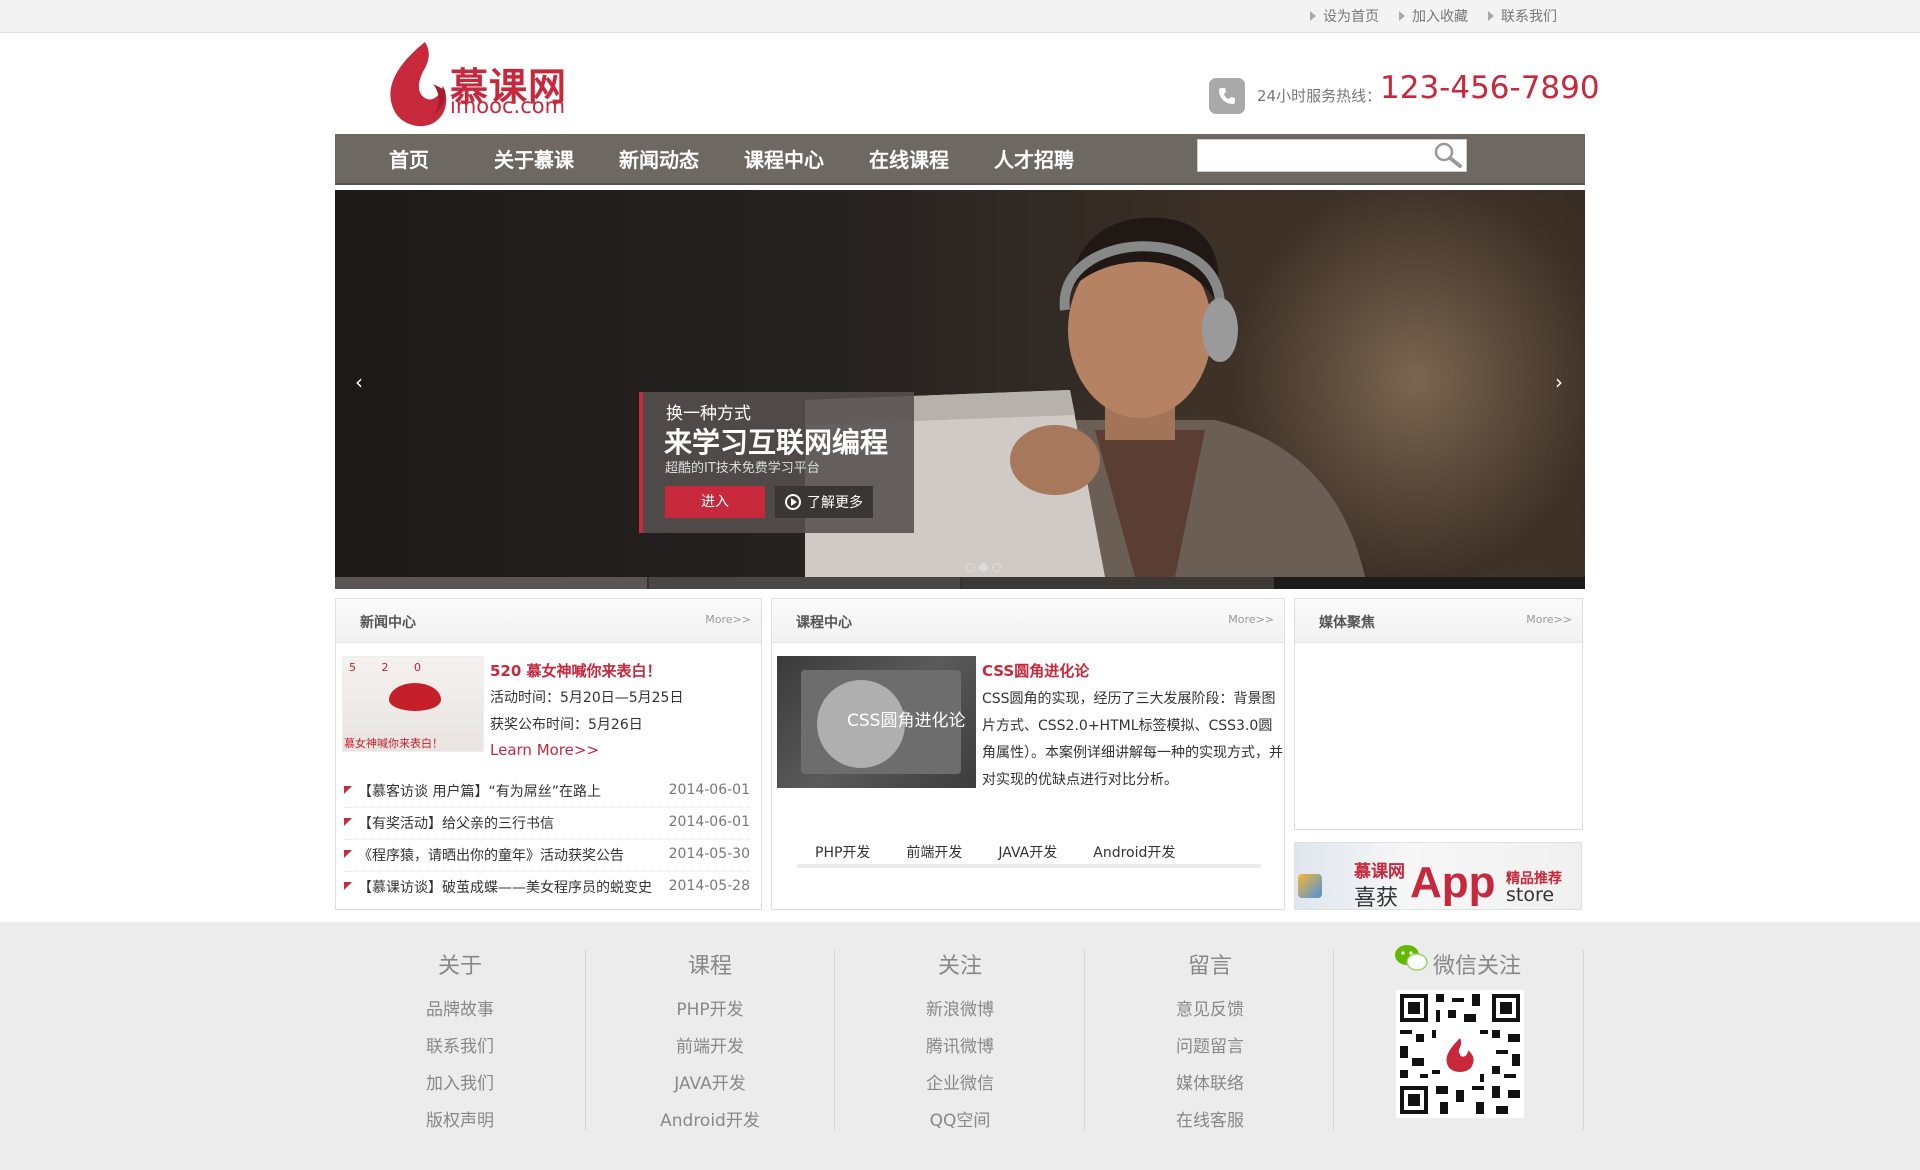 The height and width of the screenshot is (1170, 1920). What do you see at coordinates (505, 888) in the screenshot?
I see `news-item-title: 【慕课访谈】破茧成蝶——美女程序员的蜕变史` at bounding box center [505, 888].